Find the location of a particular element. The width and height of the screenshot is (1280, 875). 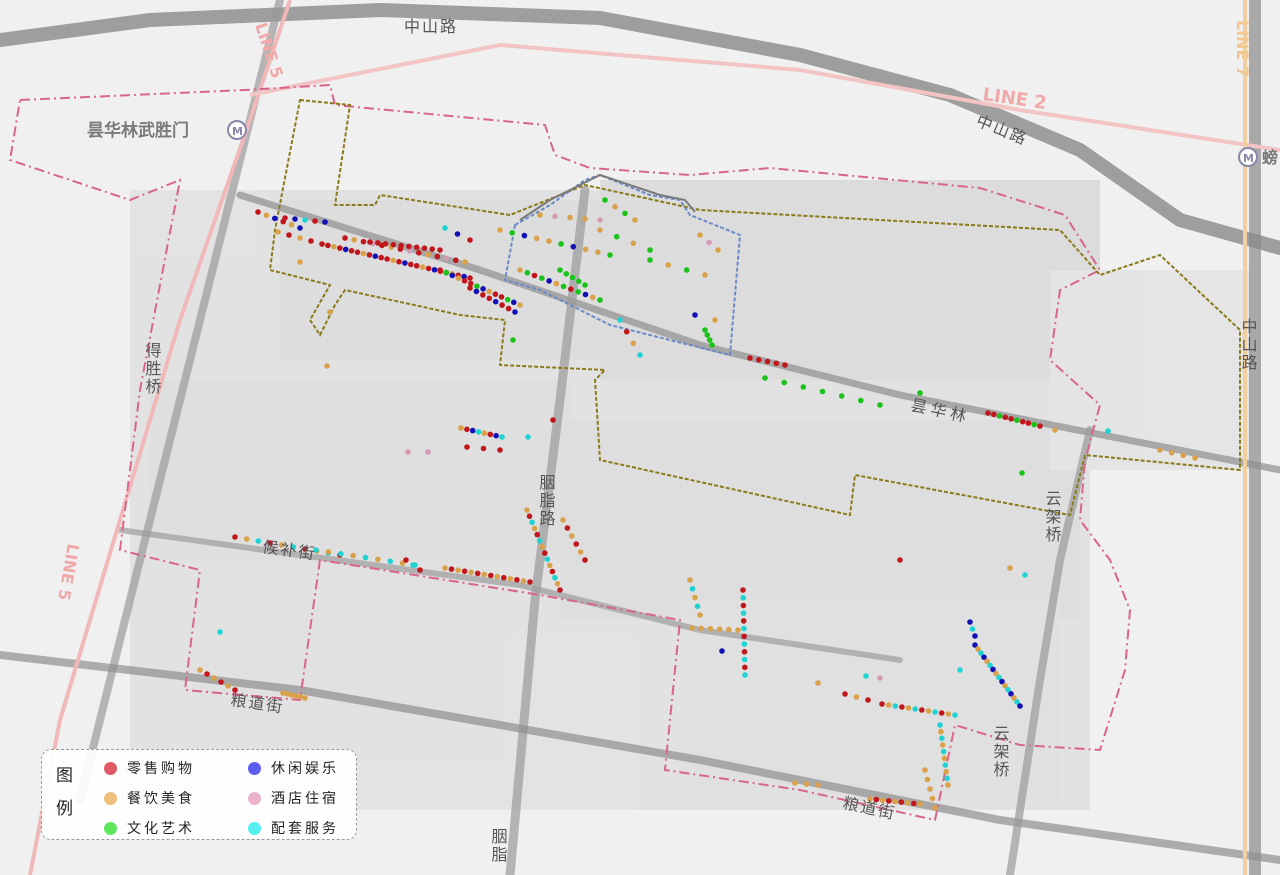

metro-station-right-glyph: M is located at coordinates (1248, 158).